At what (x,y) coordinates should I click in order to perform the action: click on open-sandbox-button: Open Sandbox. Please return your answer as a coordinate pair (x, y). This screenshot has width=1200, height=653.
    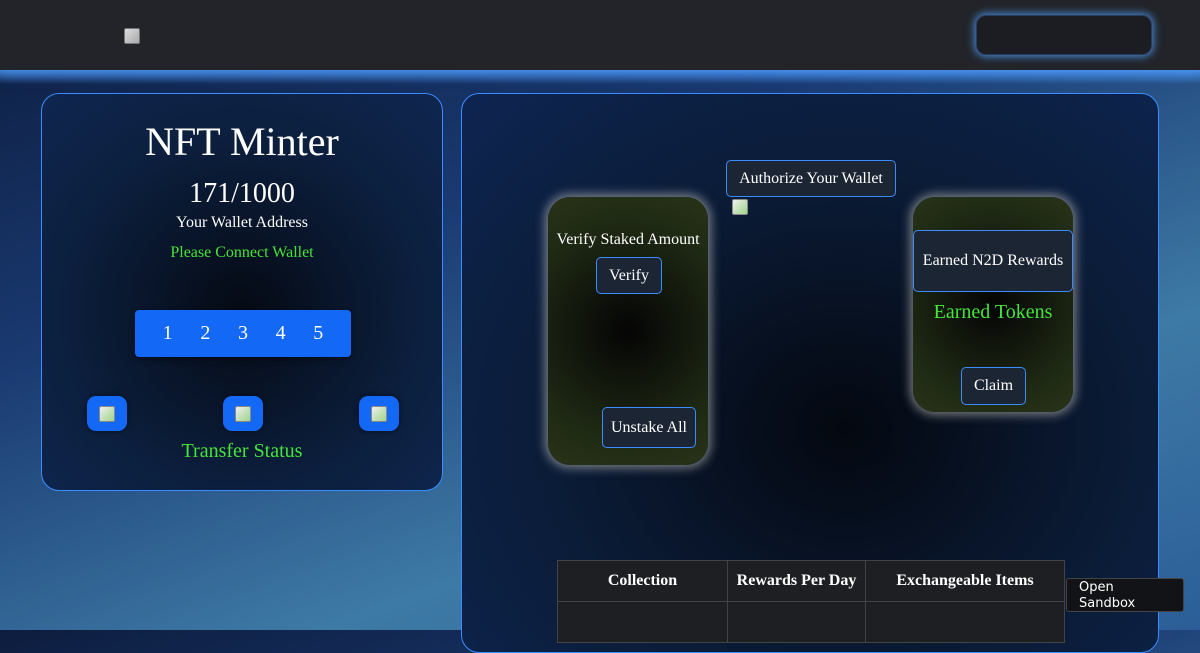
    Looking at the image, I should click on (1125, 595).